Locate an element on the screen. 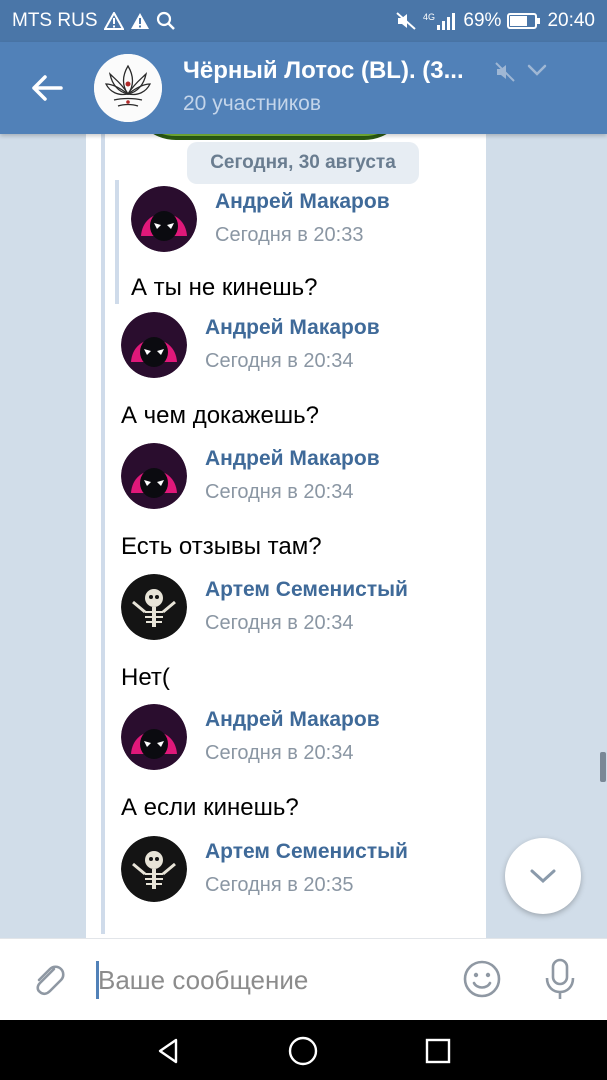  participants-count: 20 участников is located at coordinates (252, 104).